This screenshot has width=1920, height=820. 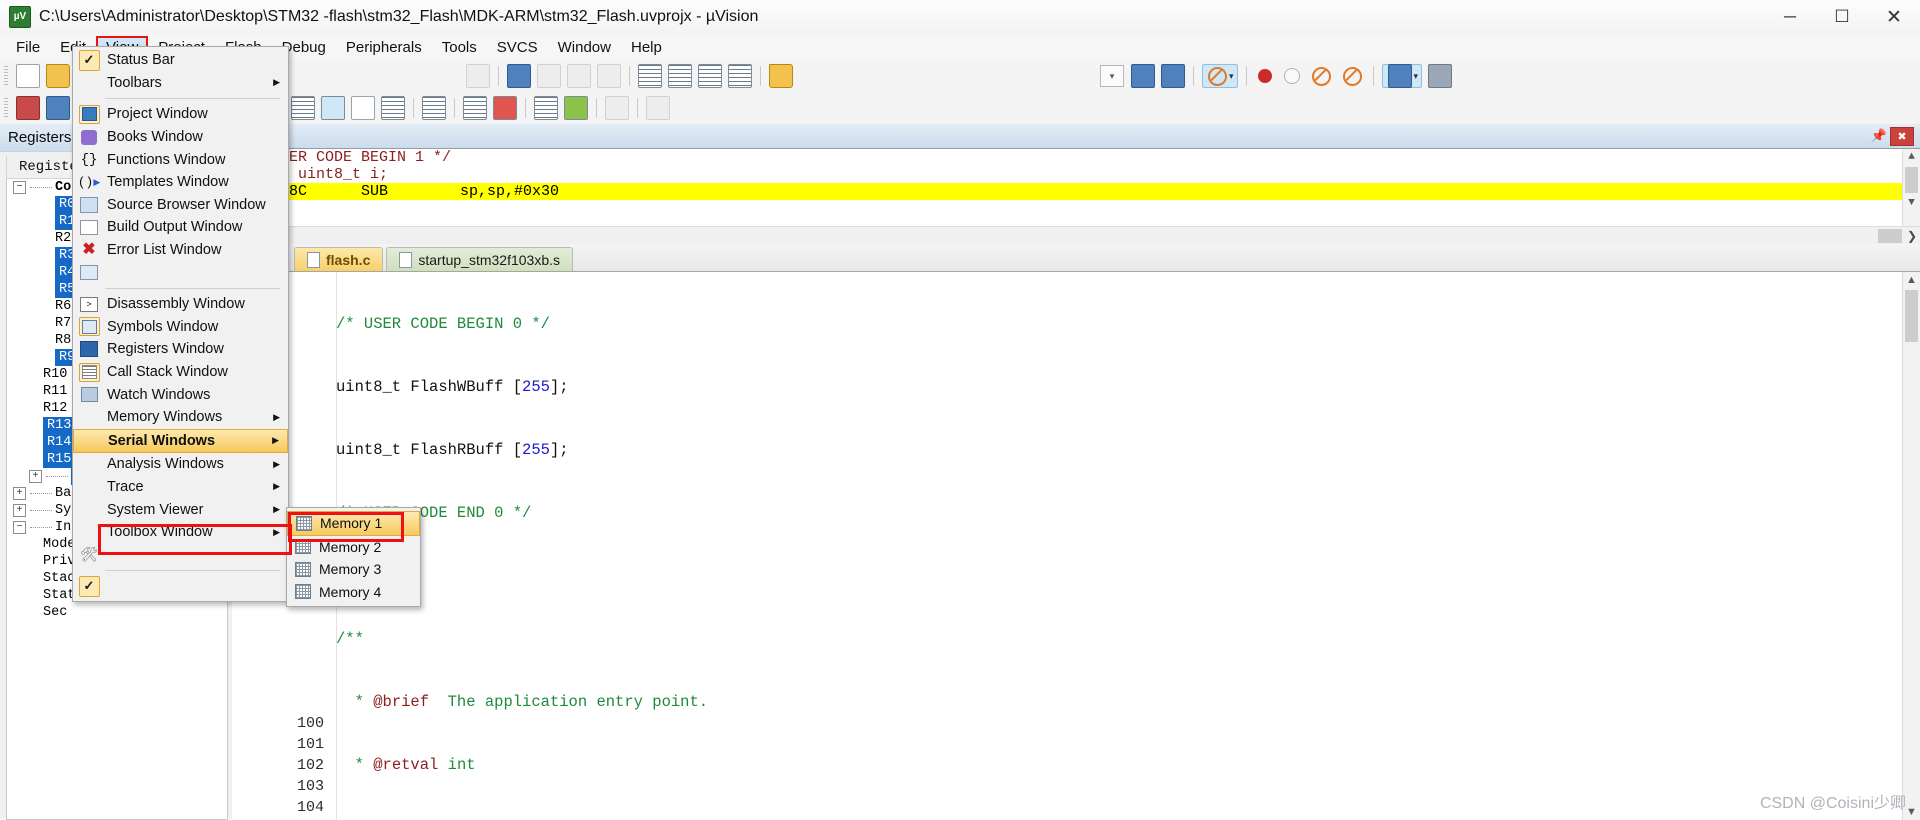 What do you see at coordinates (180, 586) in the screenshot?
I see `menu-item-periodic-window-update: ✓` at bounding box center [180, 586].